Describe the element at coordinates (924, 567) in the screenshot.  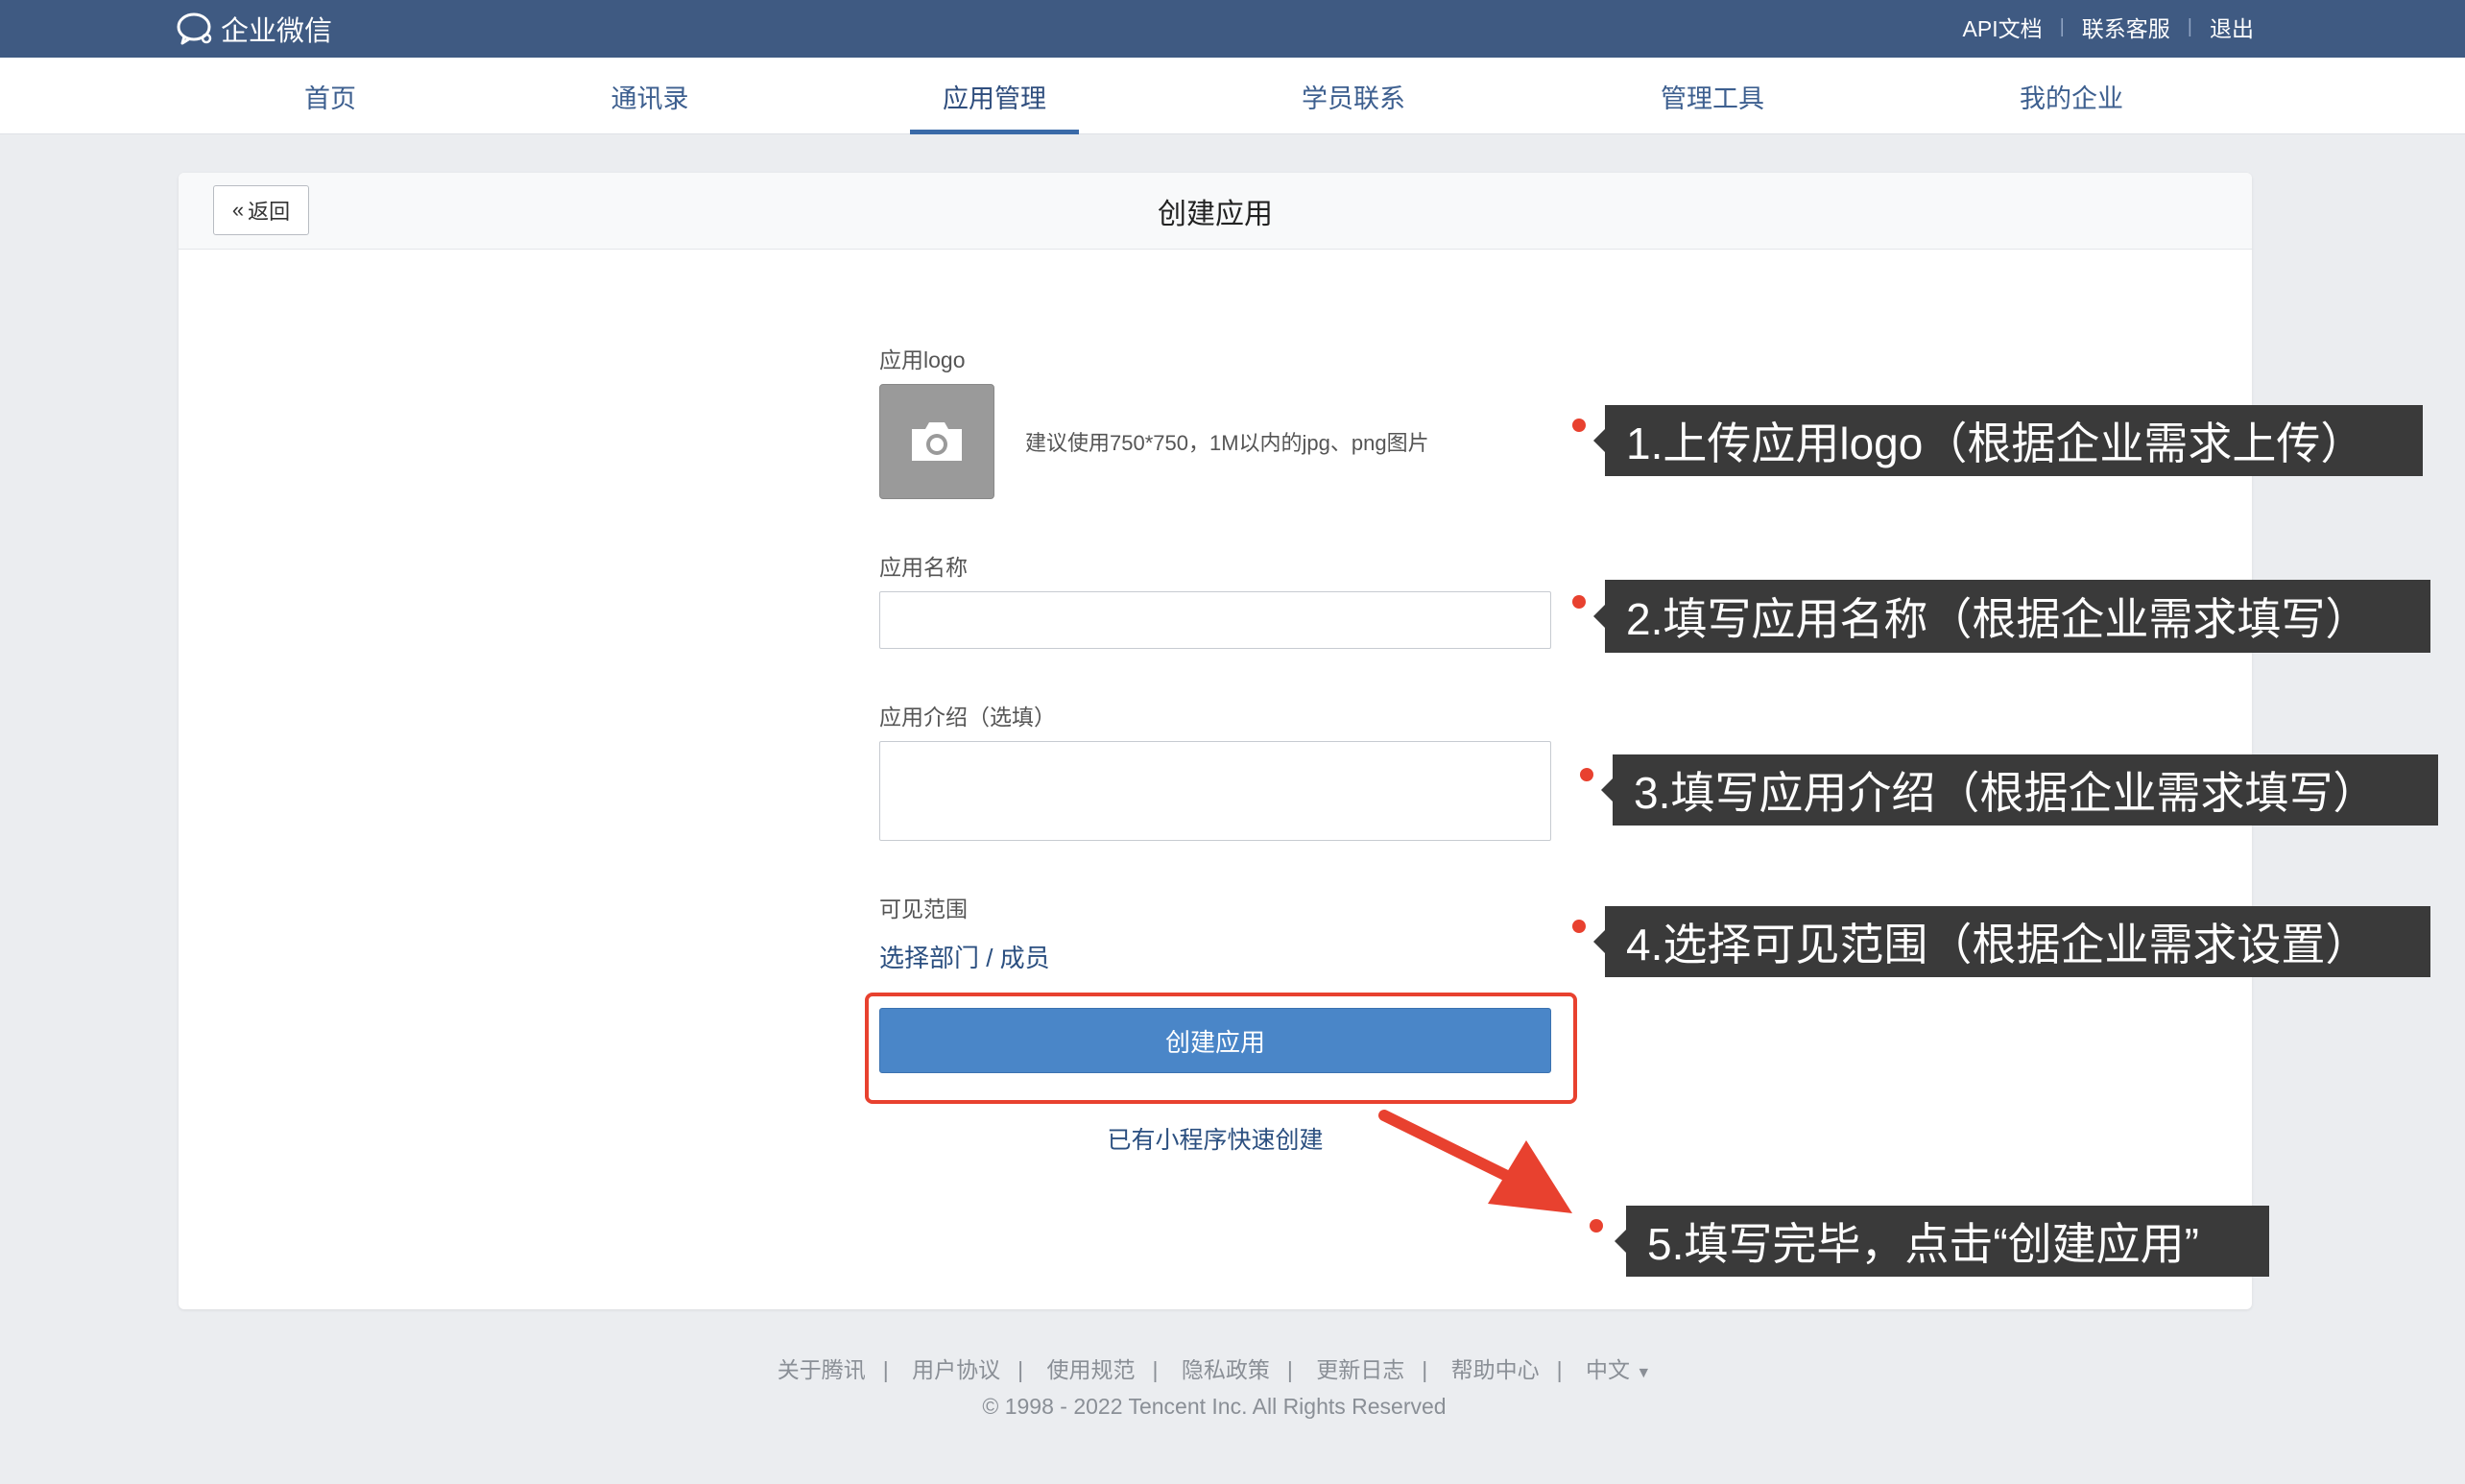
I see `name-label: 应用名称` at that location.